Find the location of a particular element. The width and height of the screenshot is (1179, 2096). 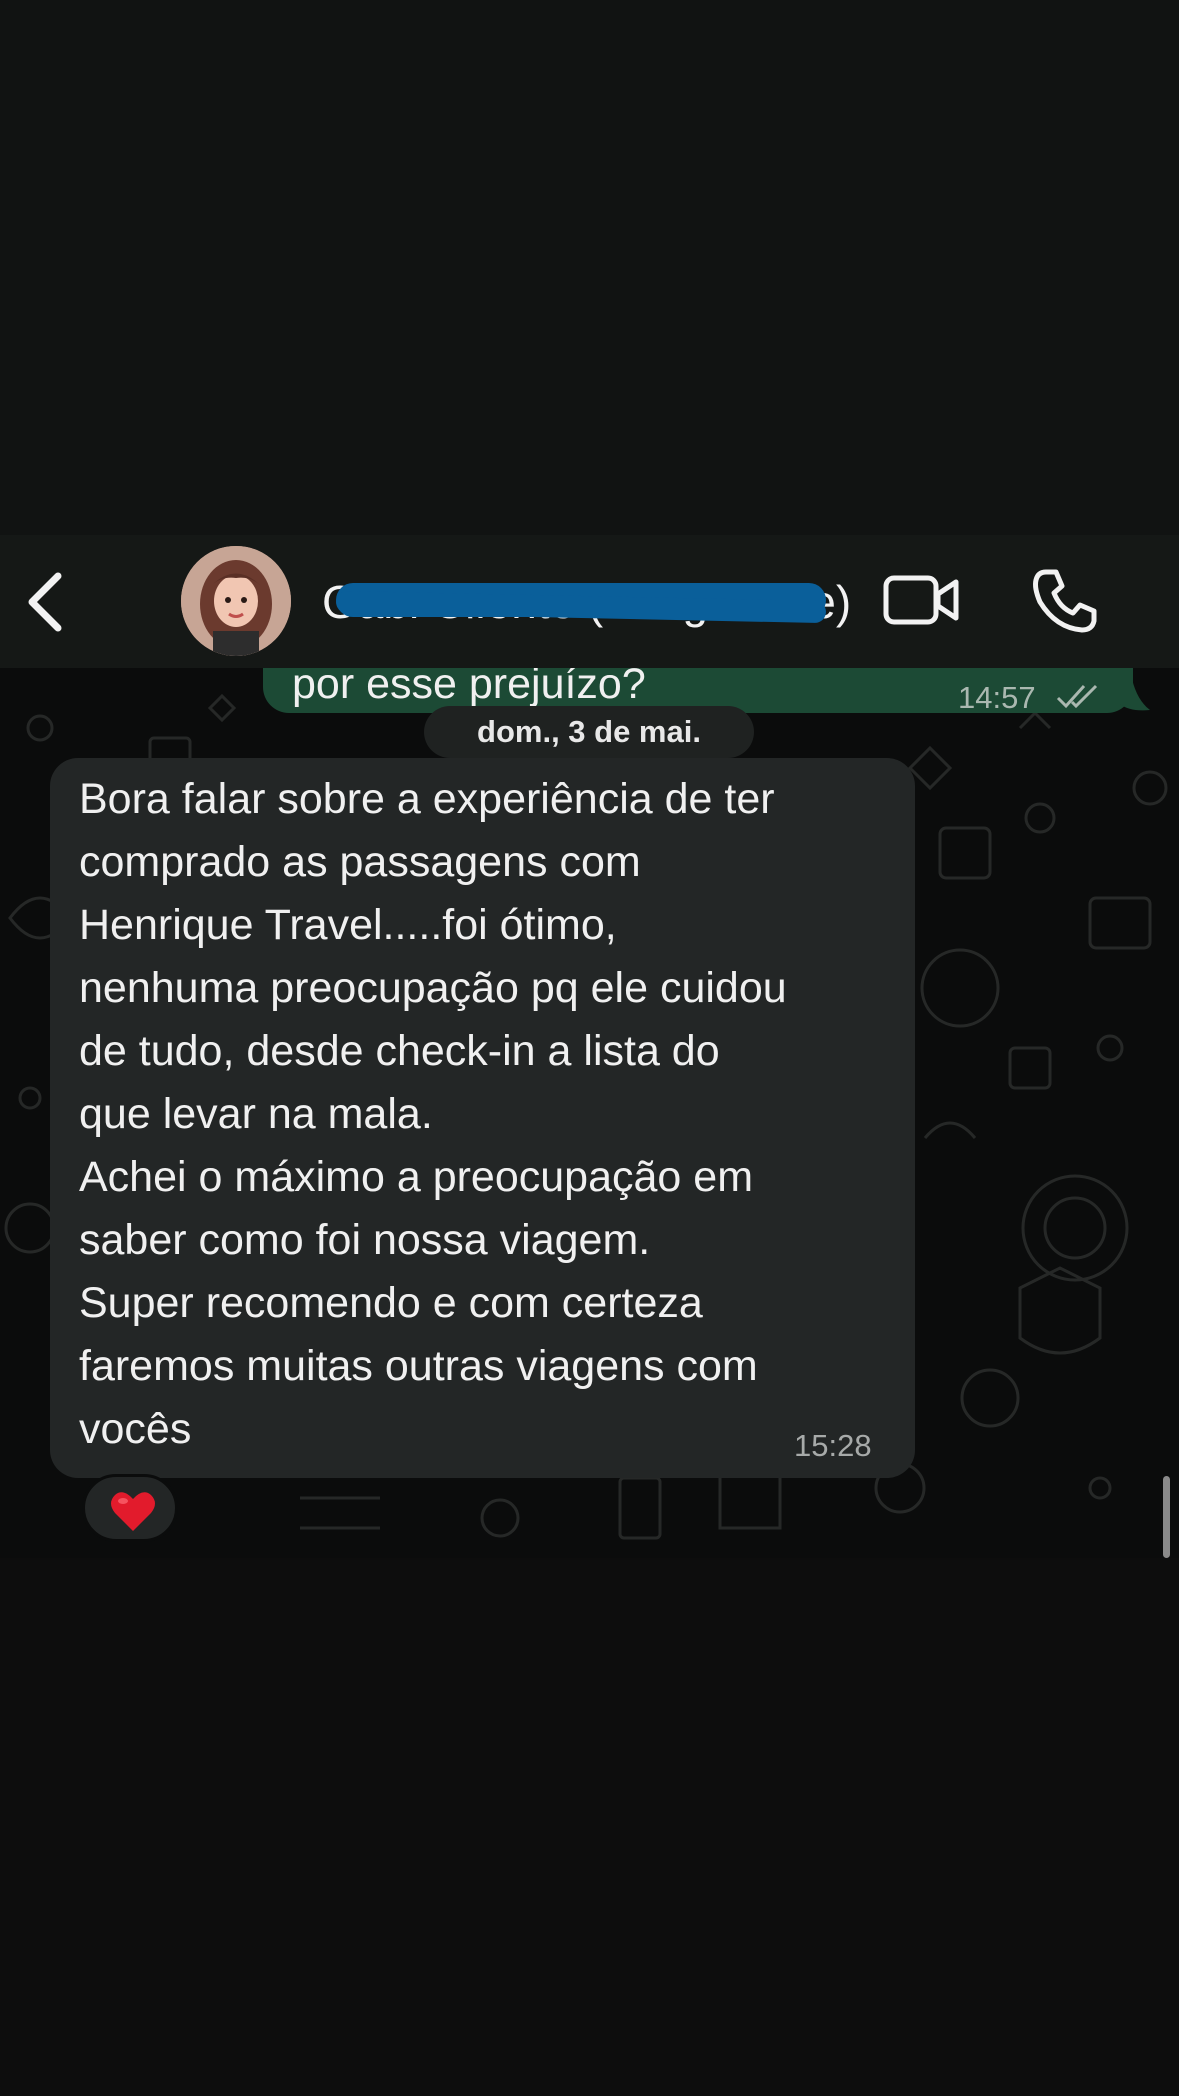

video-camera-icon is located at coordinates (921, 600).